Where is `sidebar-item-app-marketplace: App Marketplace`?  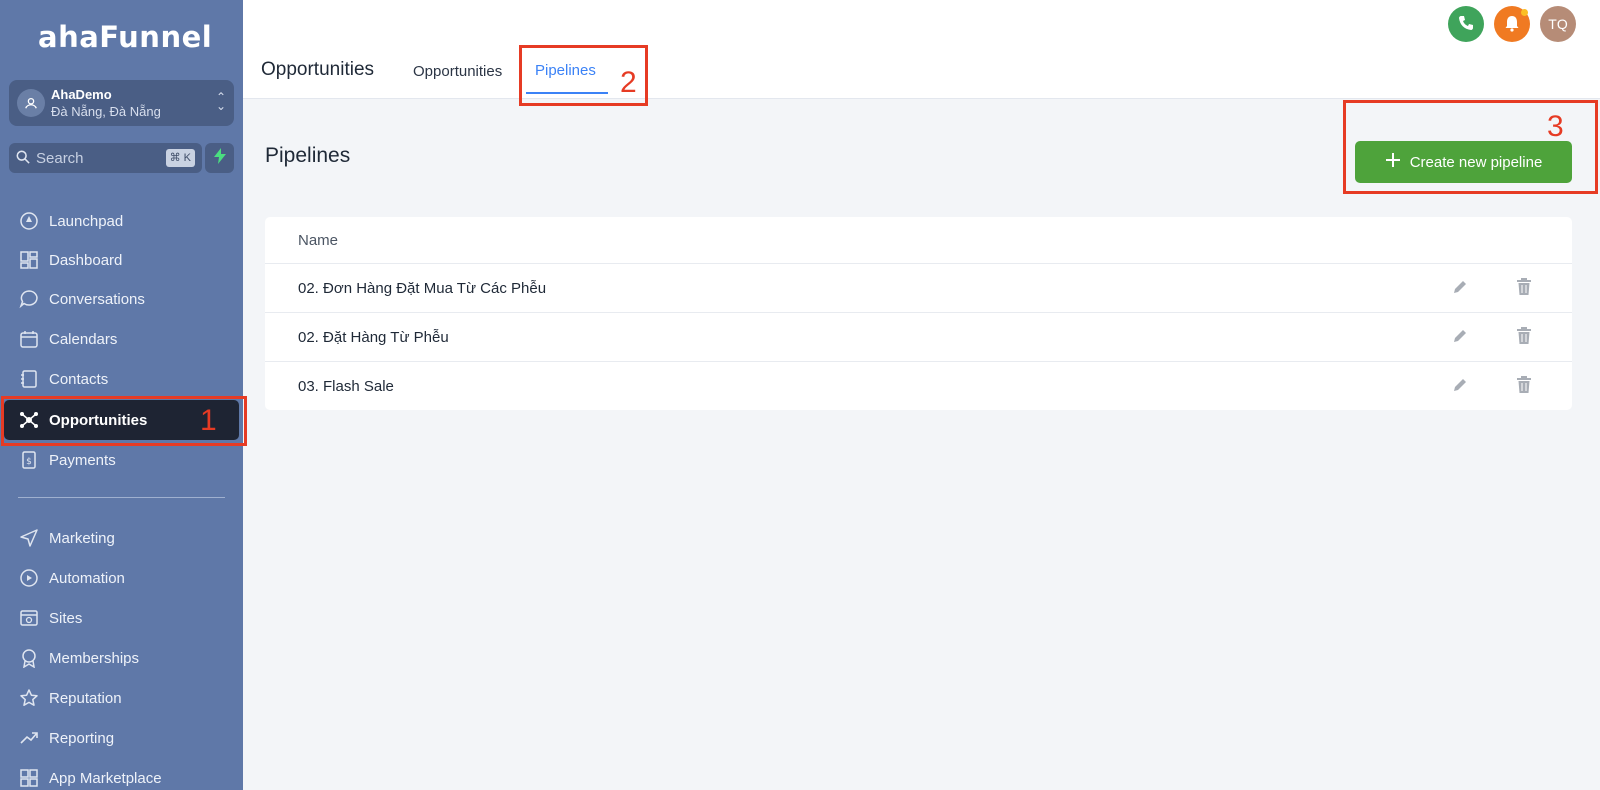 sidebar-item-app-marketplace: App Marketplace is located at coordinates (121, 774).